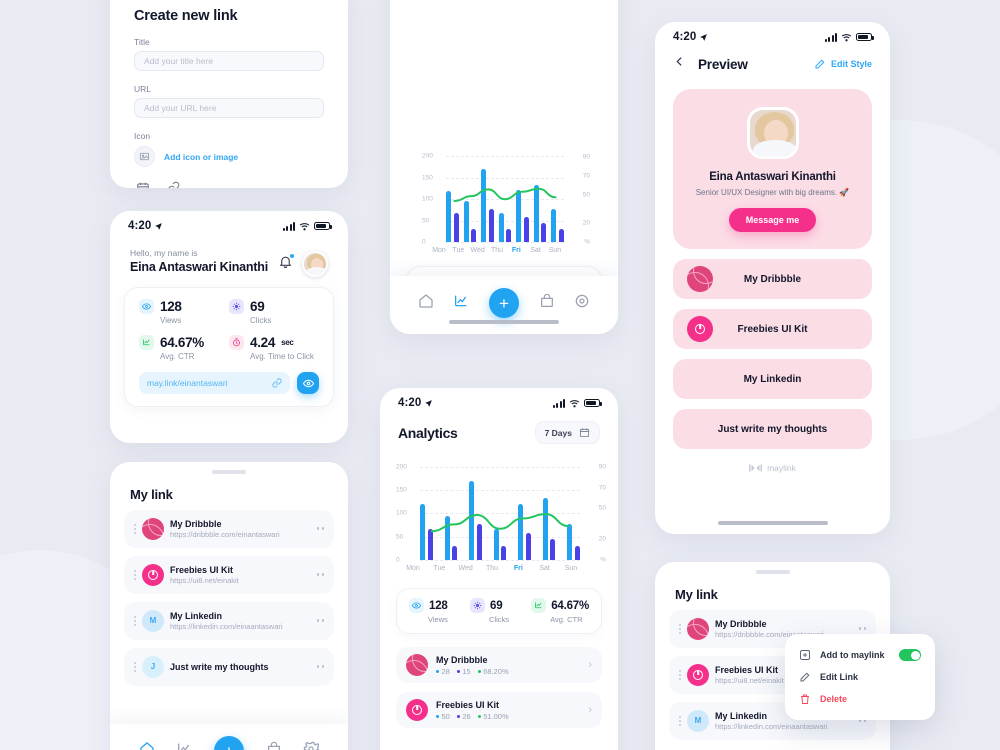  What do you see at coordinates (820, 64) in the screenshot?
I see `pencil-icon` at bounding box center [820, 64].